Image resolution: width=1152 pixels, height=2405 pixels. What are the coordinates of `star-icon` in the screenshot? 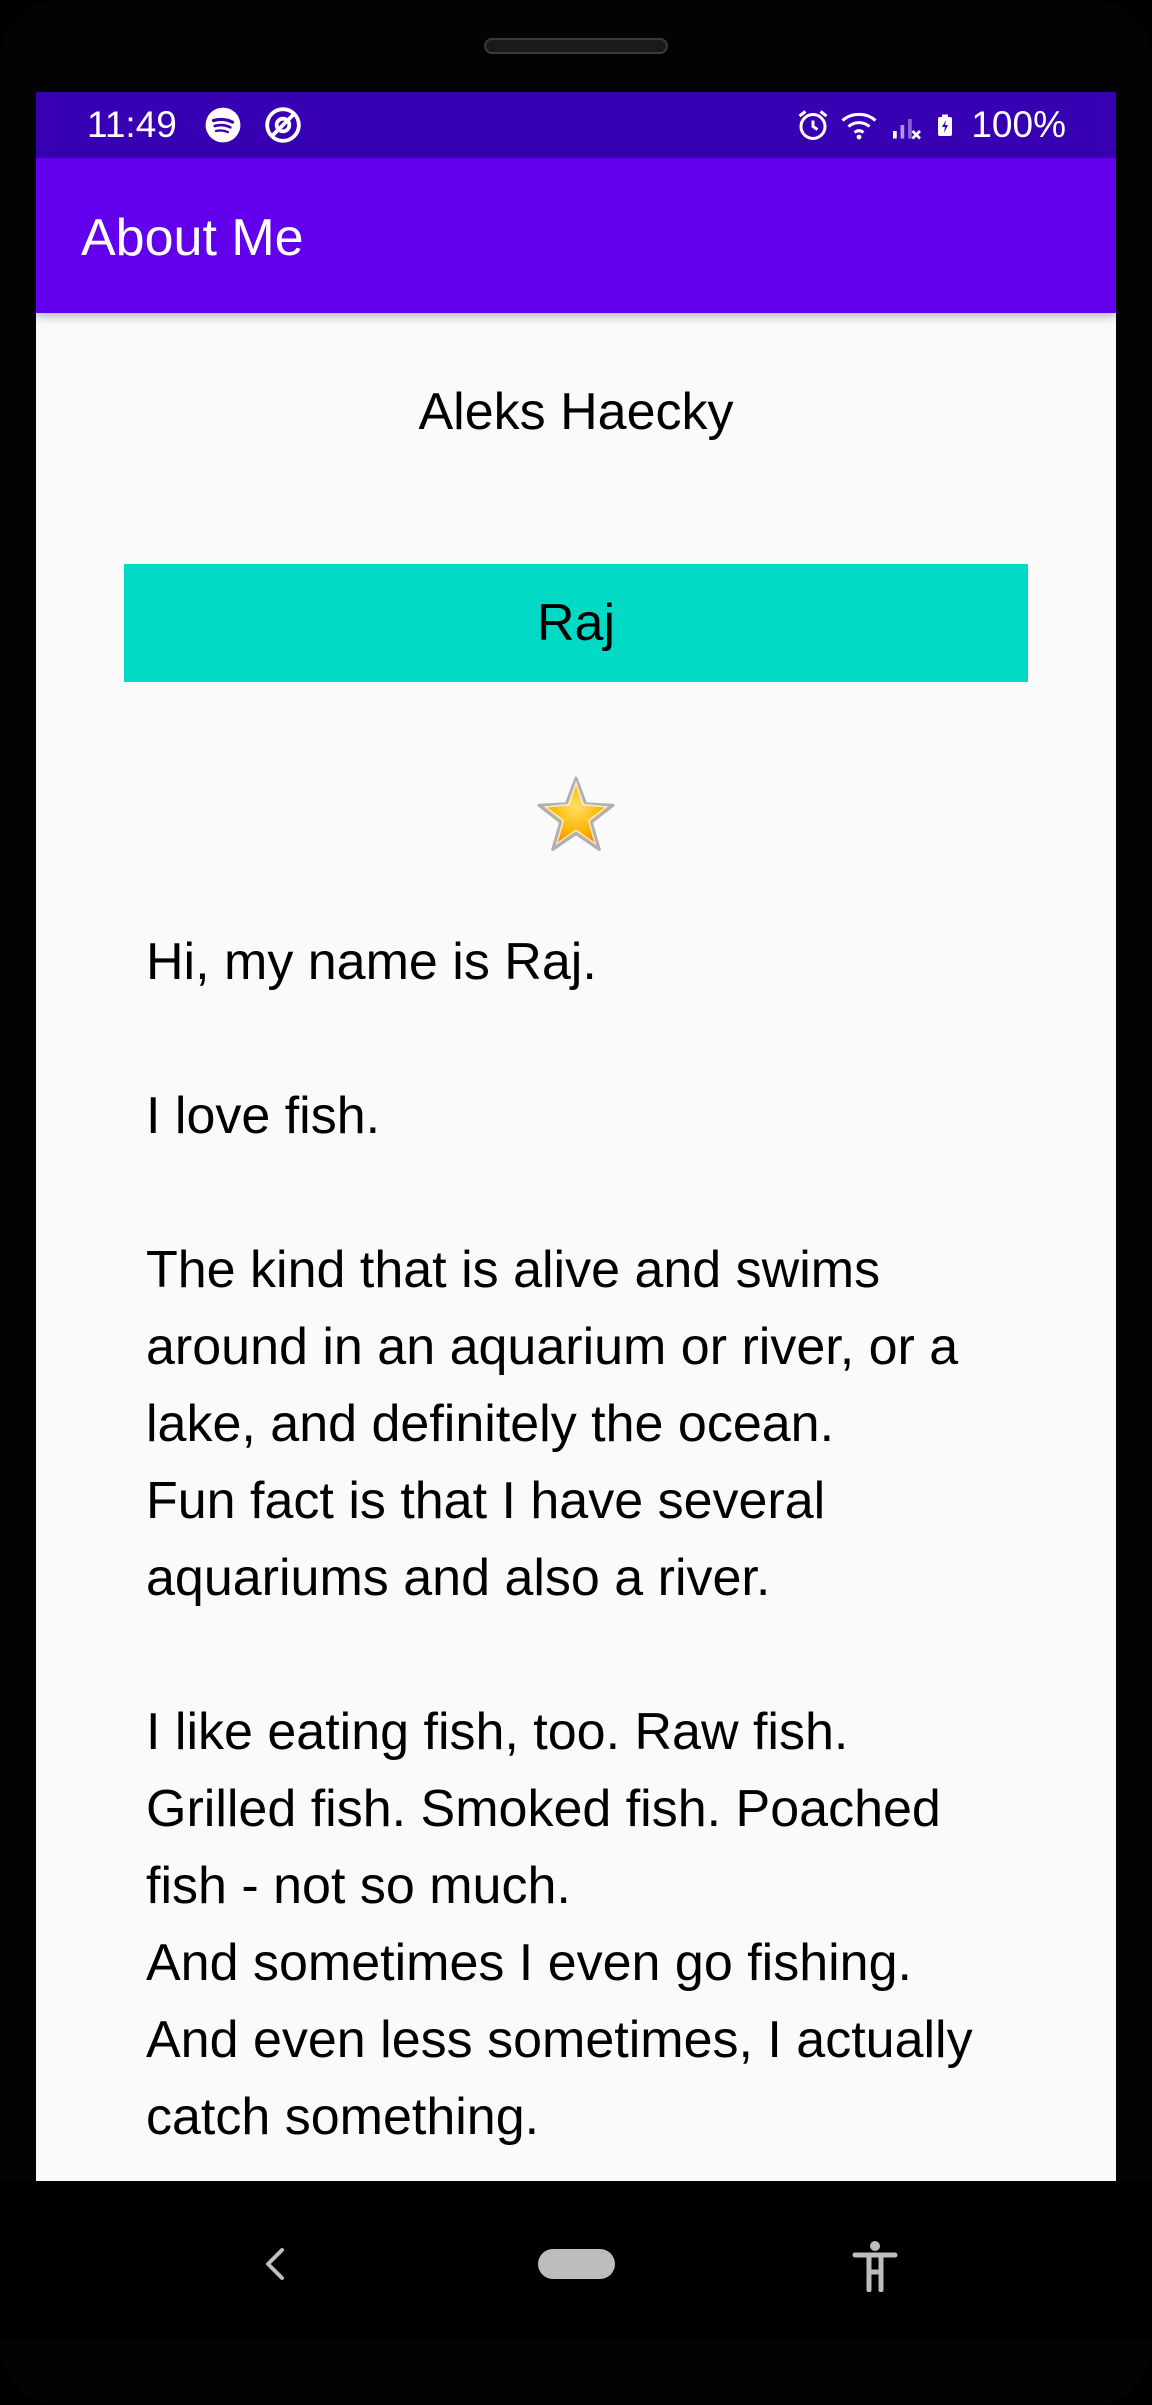 It's located at (576, 813).